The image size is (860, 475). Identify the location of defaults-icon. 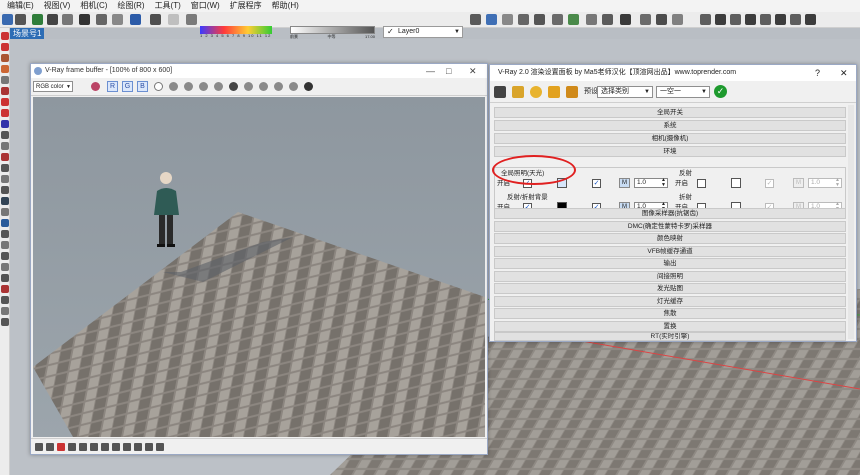
(536, 92).